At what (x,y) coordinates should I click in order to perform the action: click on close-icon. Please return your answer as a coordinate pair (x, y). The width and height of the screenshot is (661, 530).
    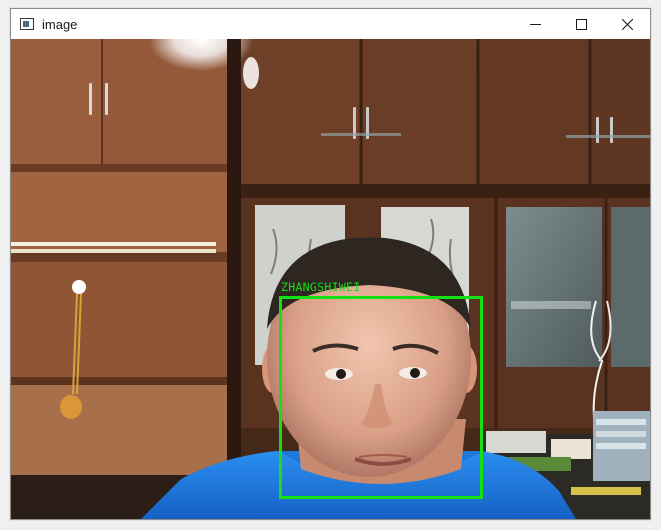
    Looking at the image, I should click on (627, 24).